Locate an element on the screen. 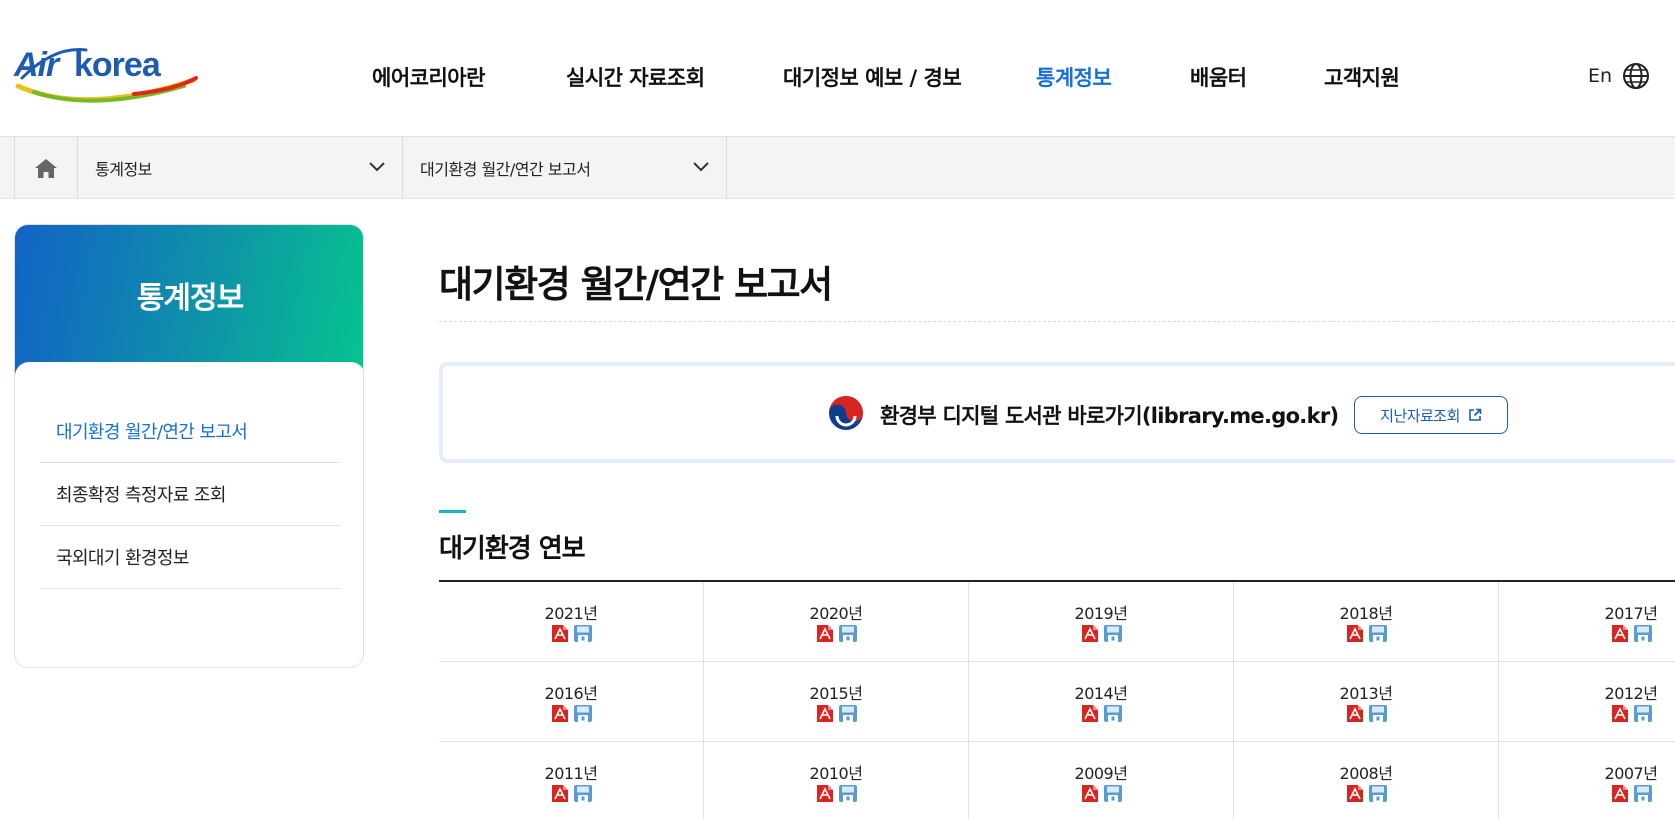  library-link-text: 환경부 디지털 도서관 바로가기(library.me.go.kr) is located at coordinates (1109, 415).